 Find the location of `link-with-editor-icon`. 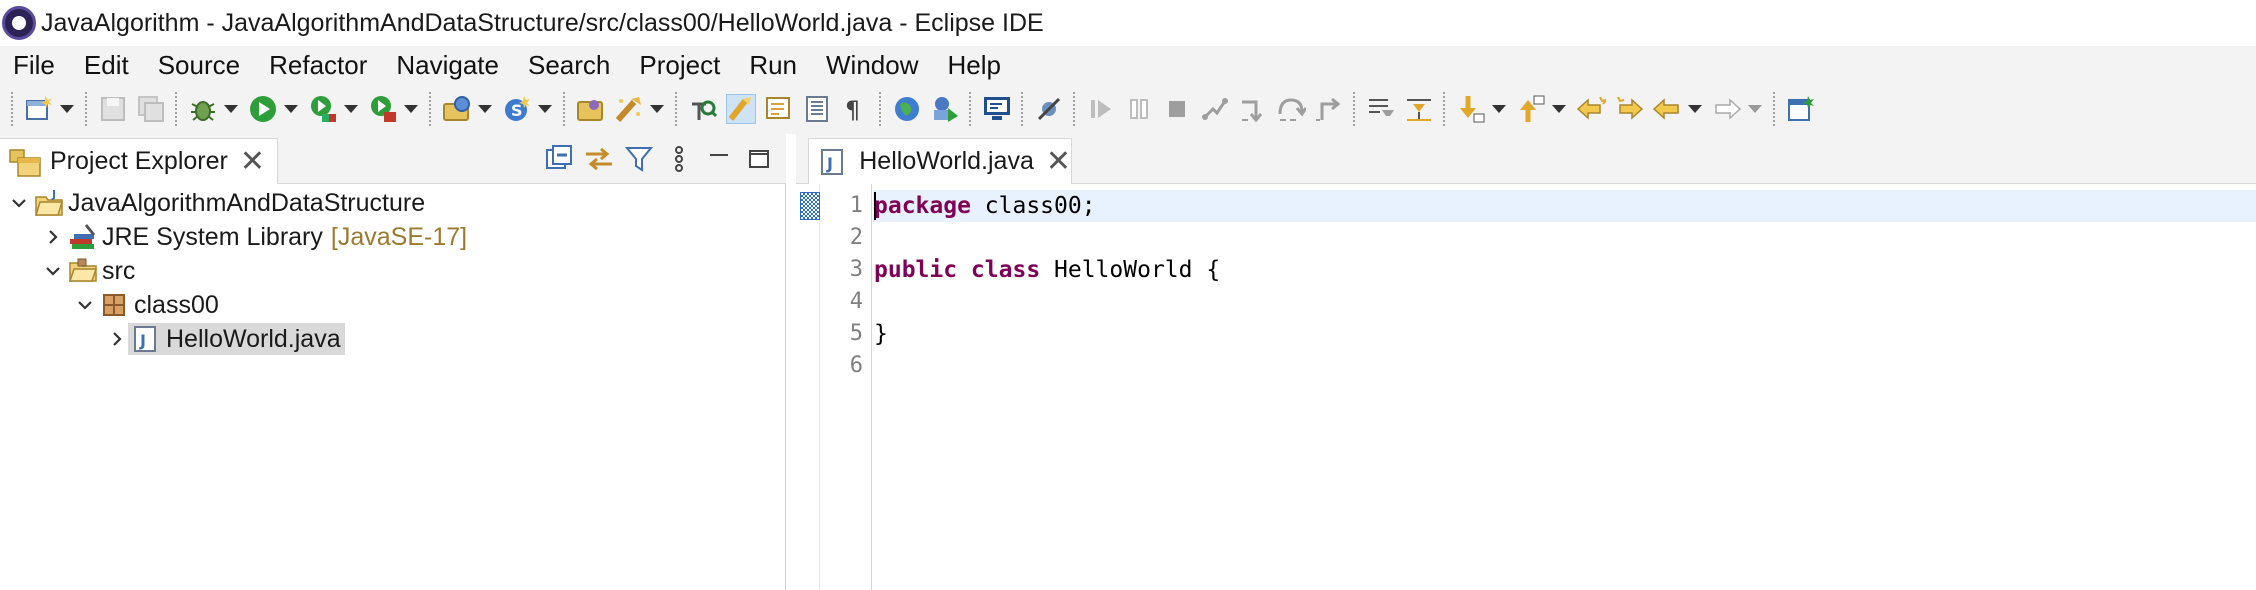

link-with-editor-icon is located at coordinates (599, 159).